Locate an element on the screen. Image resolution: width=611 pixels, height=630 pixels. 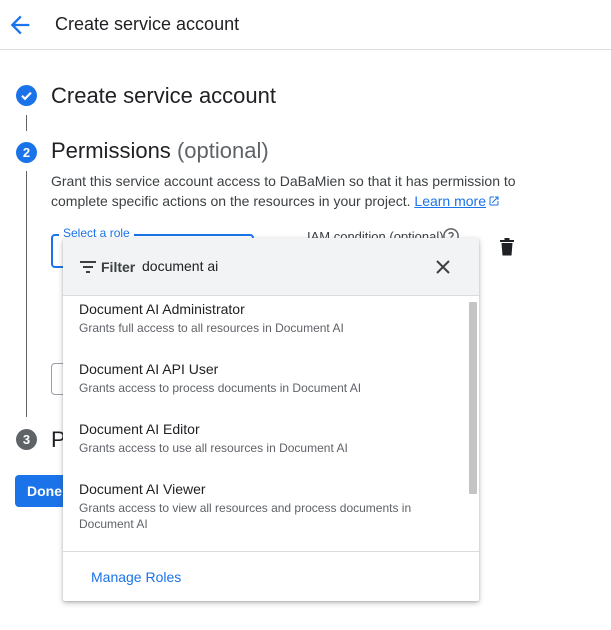
page-header: Create service account is located at coordinates (305, 25).